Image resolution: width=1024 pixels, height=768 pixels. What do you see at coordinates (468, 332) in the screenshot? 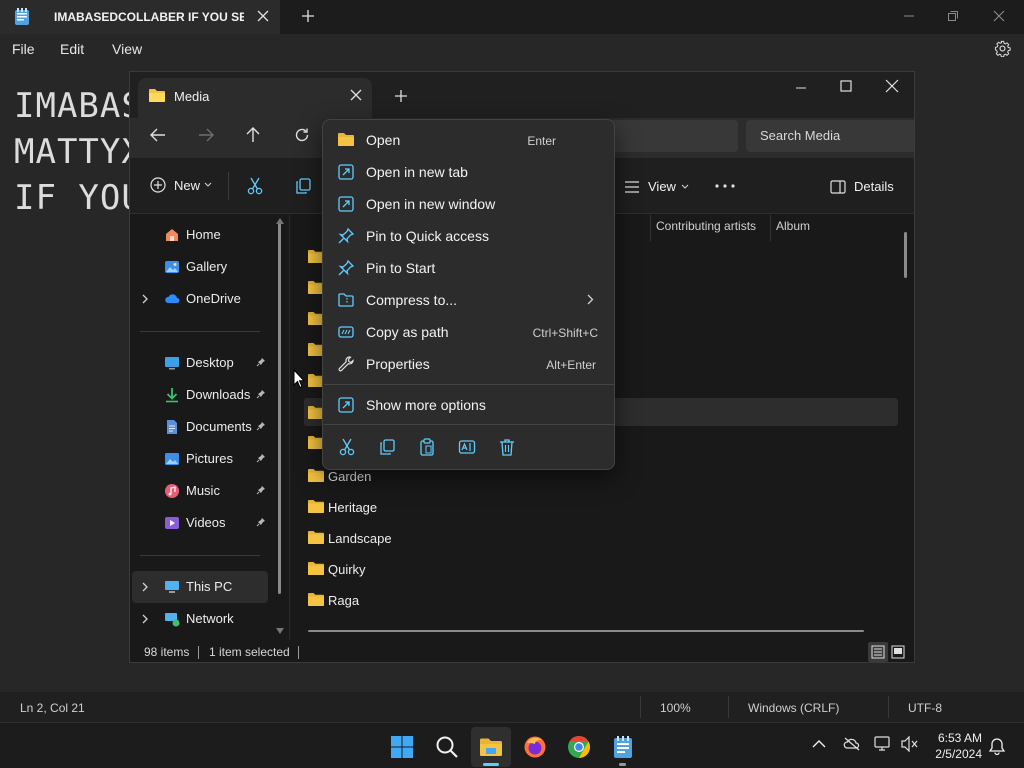
I see `menu-item-copy-as-path: Copy as path Ctrl+Shift+C` at bounding box center [468, 332].